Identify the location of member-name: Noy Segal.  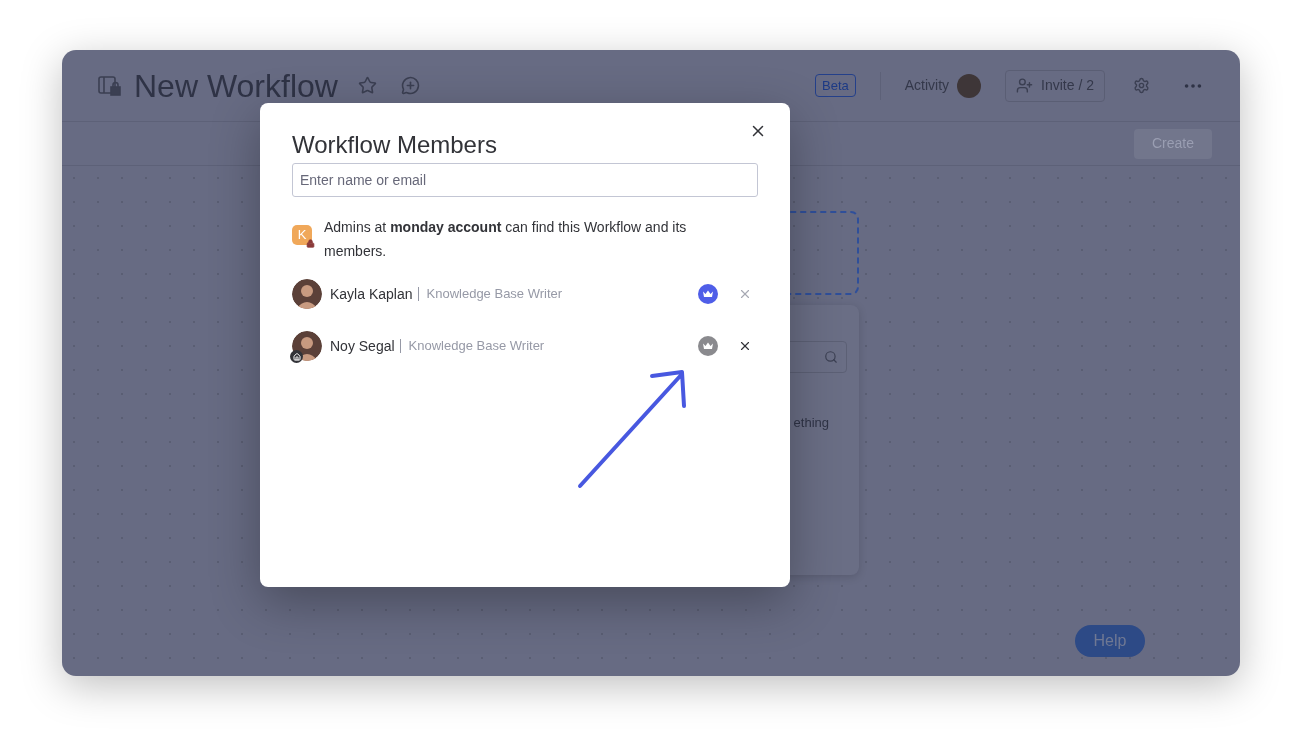
(362, 346).